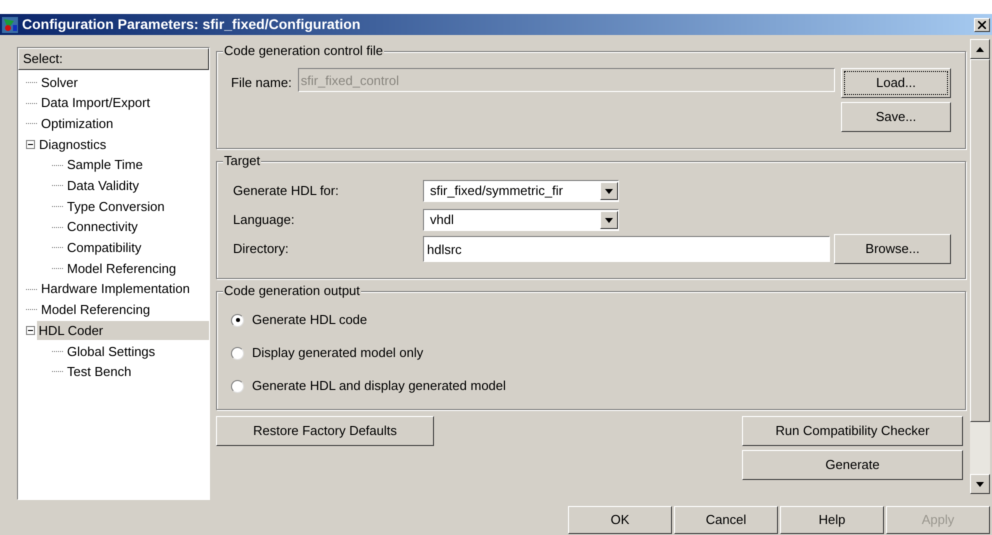 The height and width of the screenshot is (535, 992). I want to click on close-icon, so click(982, 24).